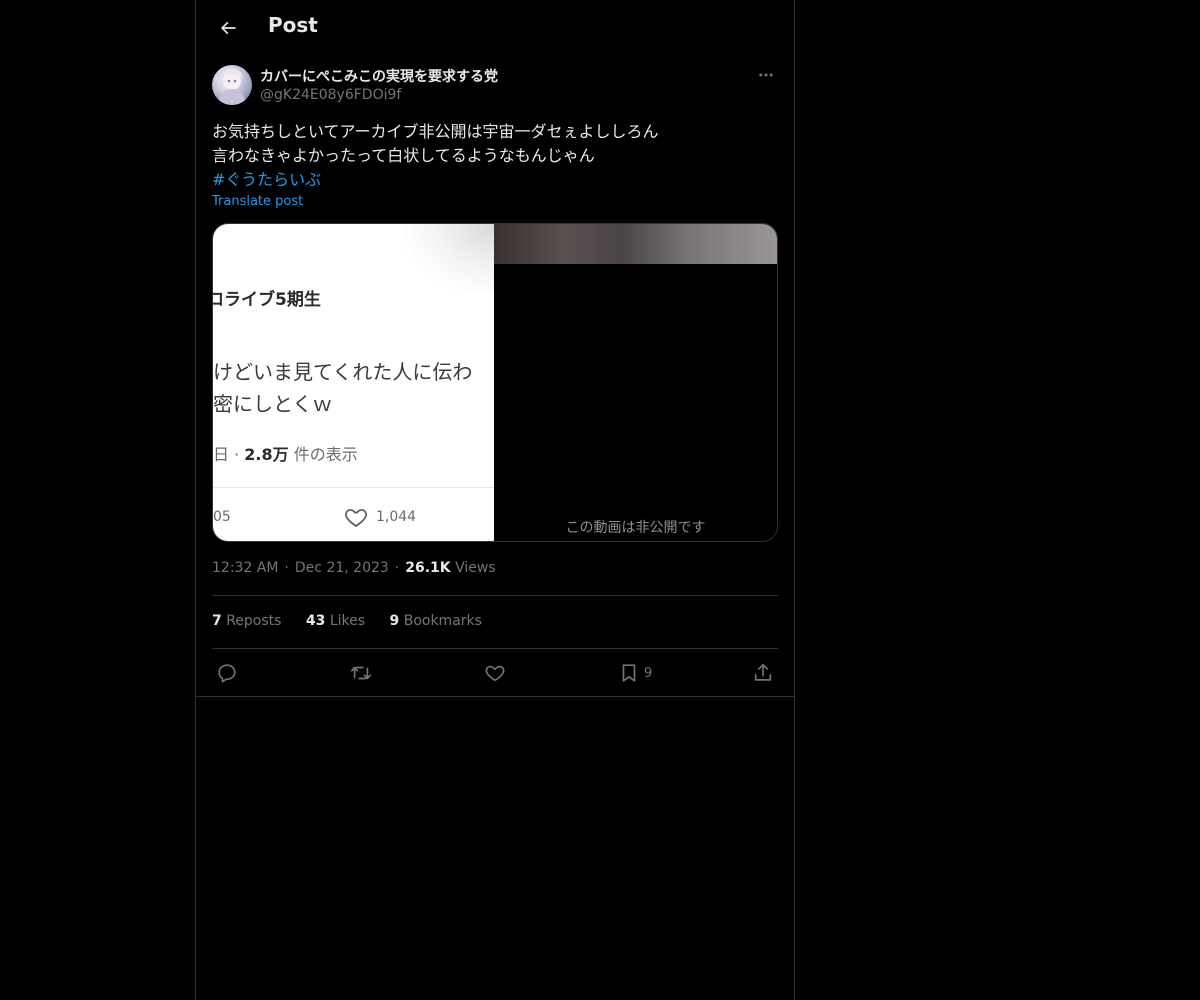 The height and width of the screenshot is (1000, 1200). I want to click on post-actions: 9, so click(495, 673).